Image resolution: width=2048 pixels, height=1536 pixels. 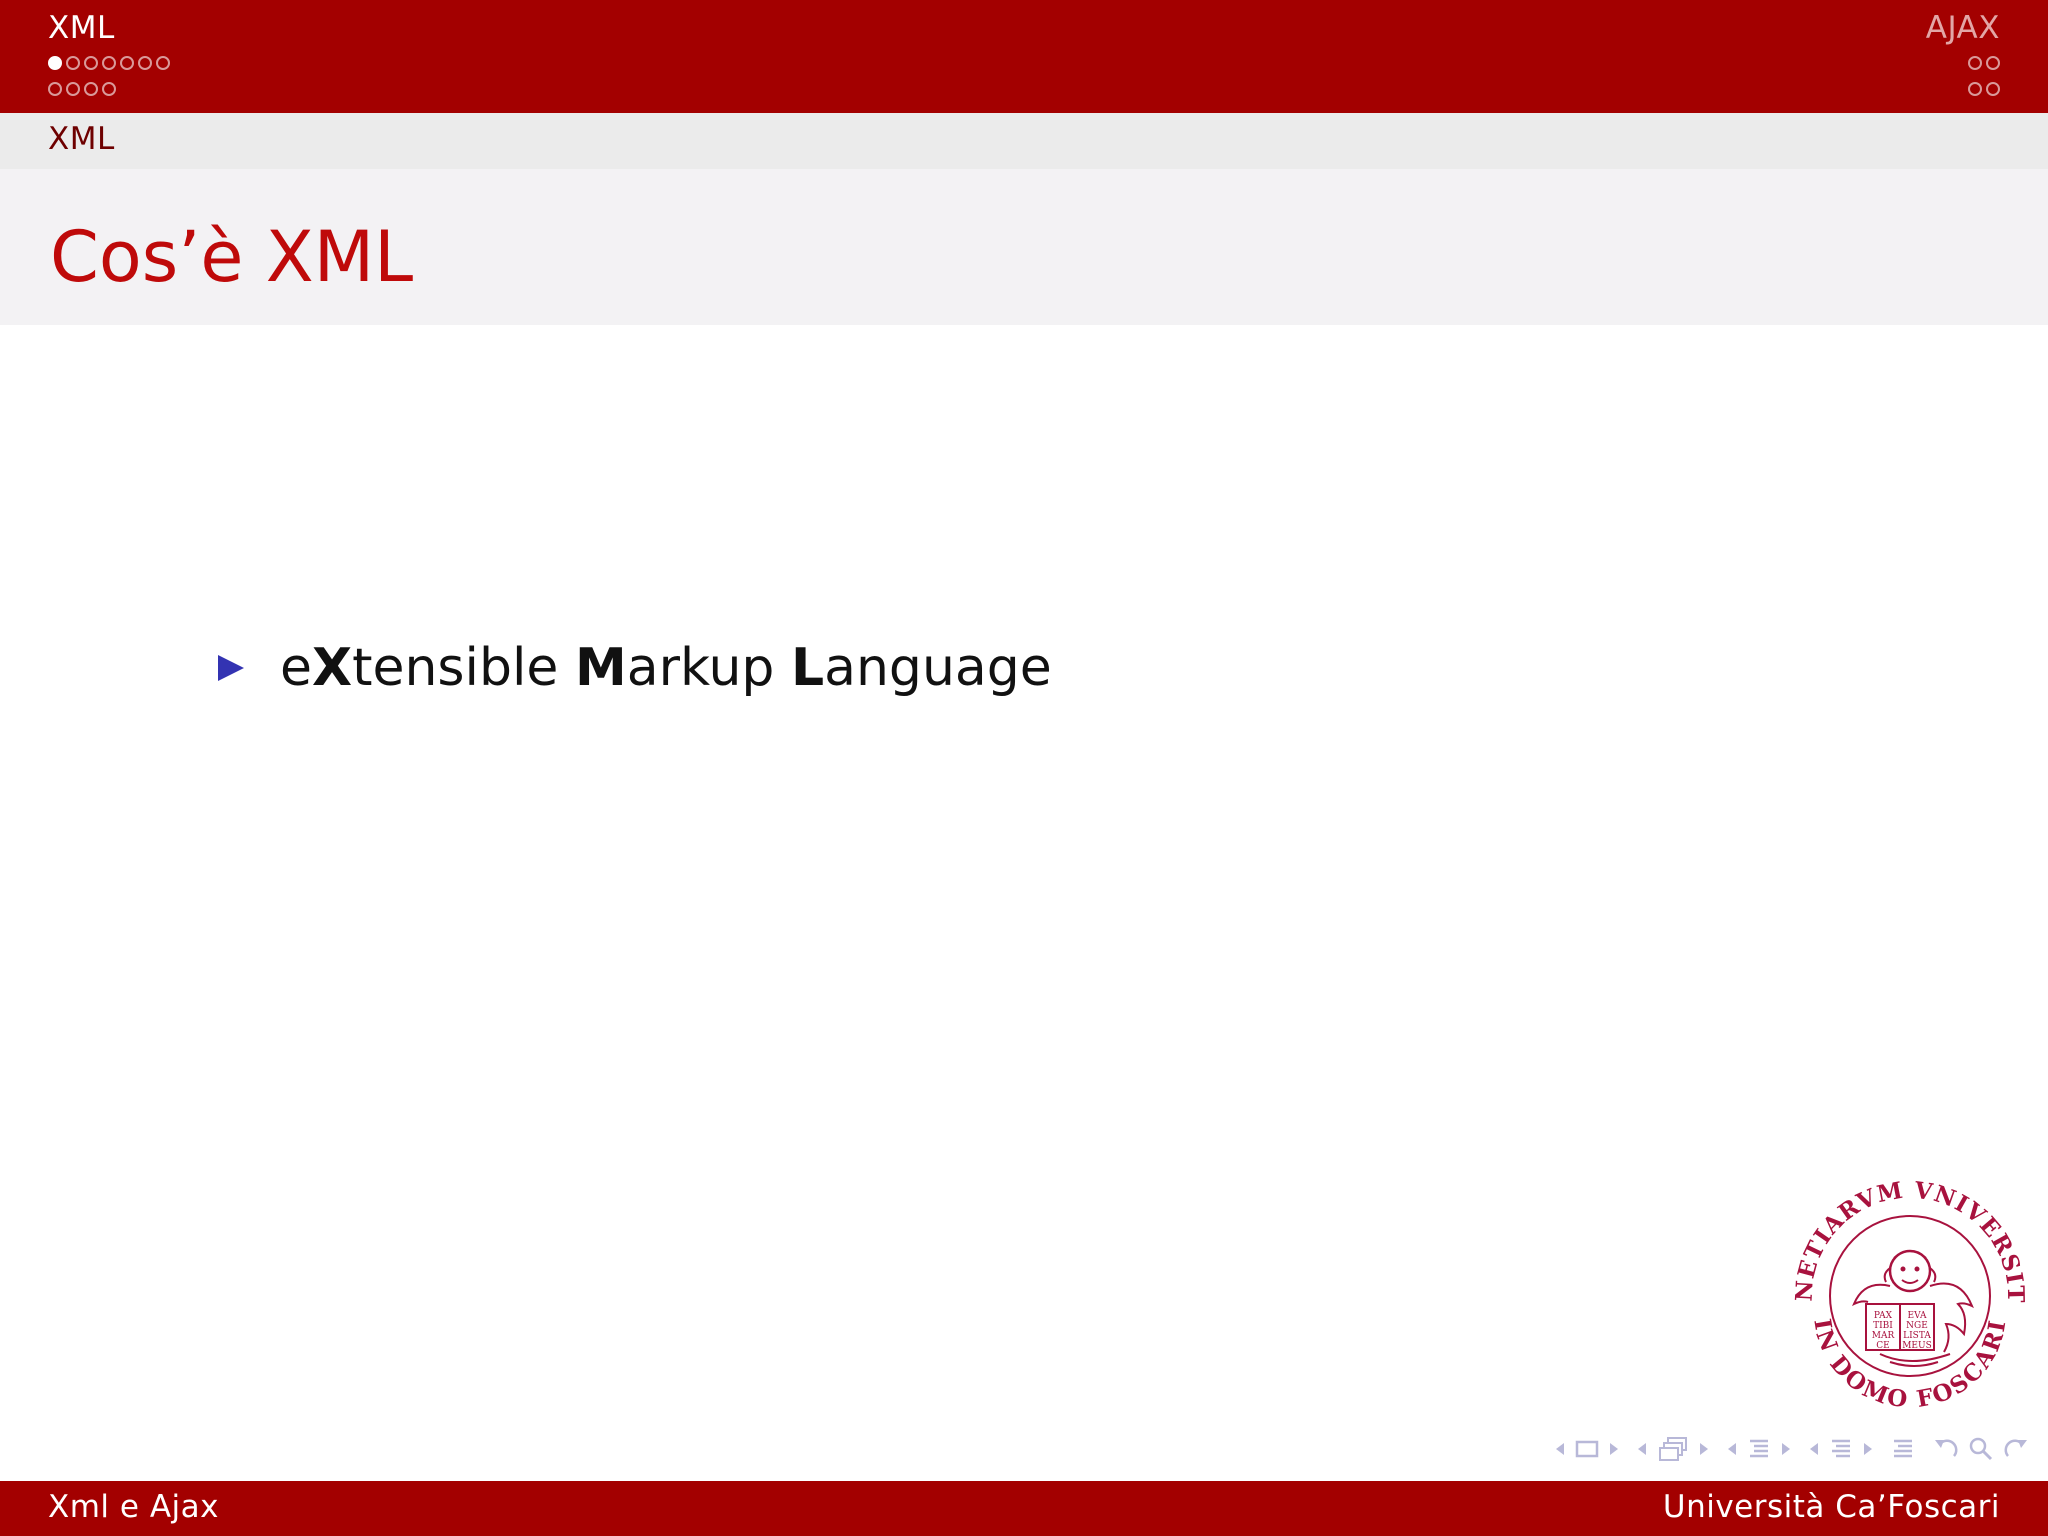 I want to click on nav-appendix-icon, so click(x=1903, y=1449).